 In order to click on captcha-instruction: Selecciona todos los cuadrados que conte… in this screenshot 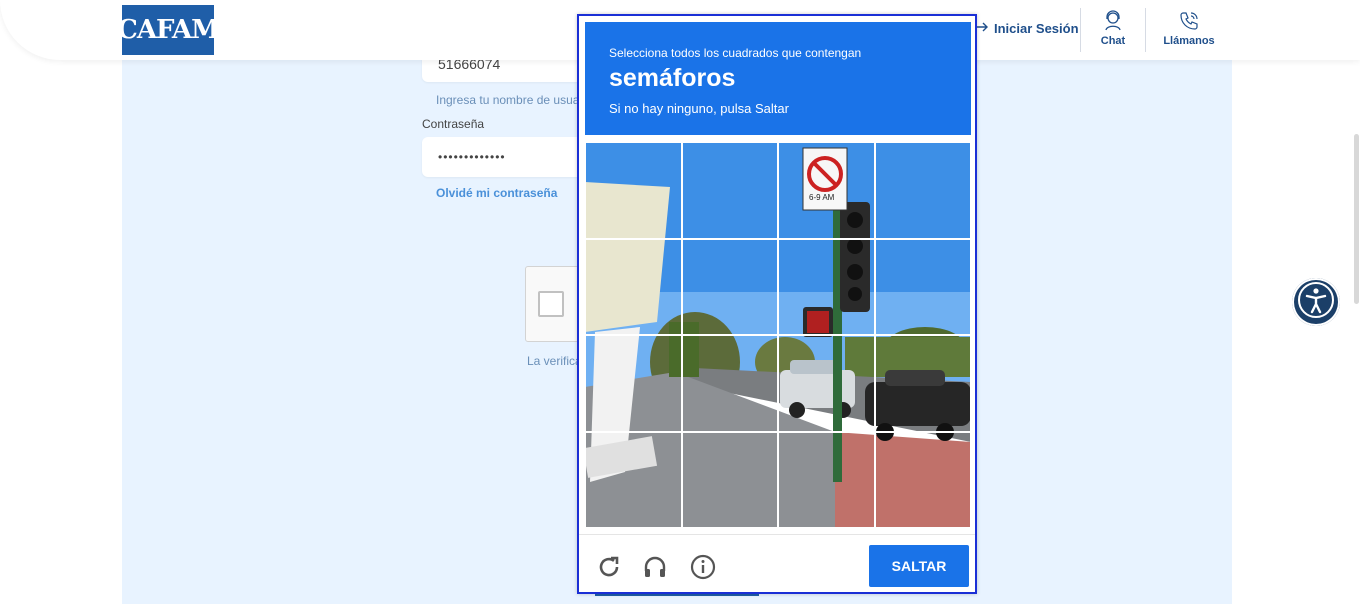, I will do `click(735, 53)`.